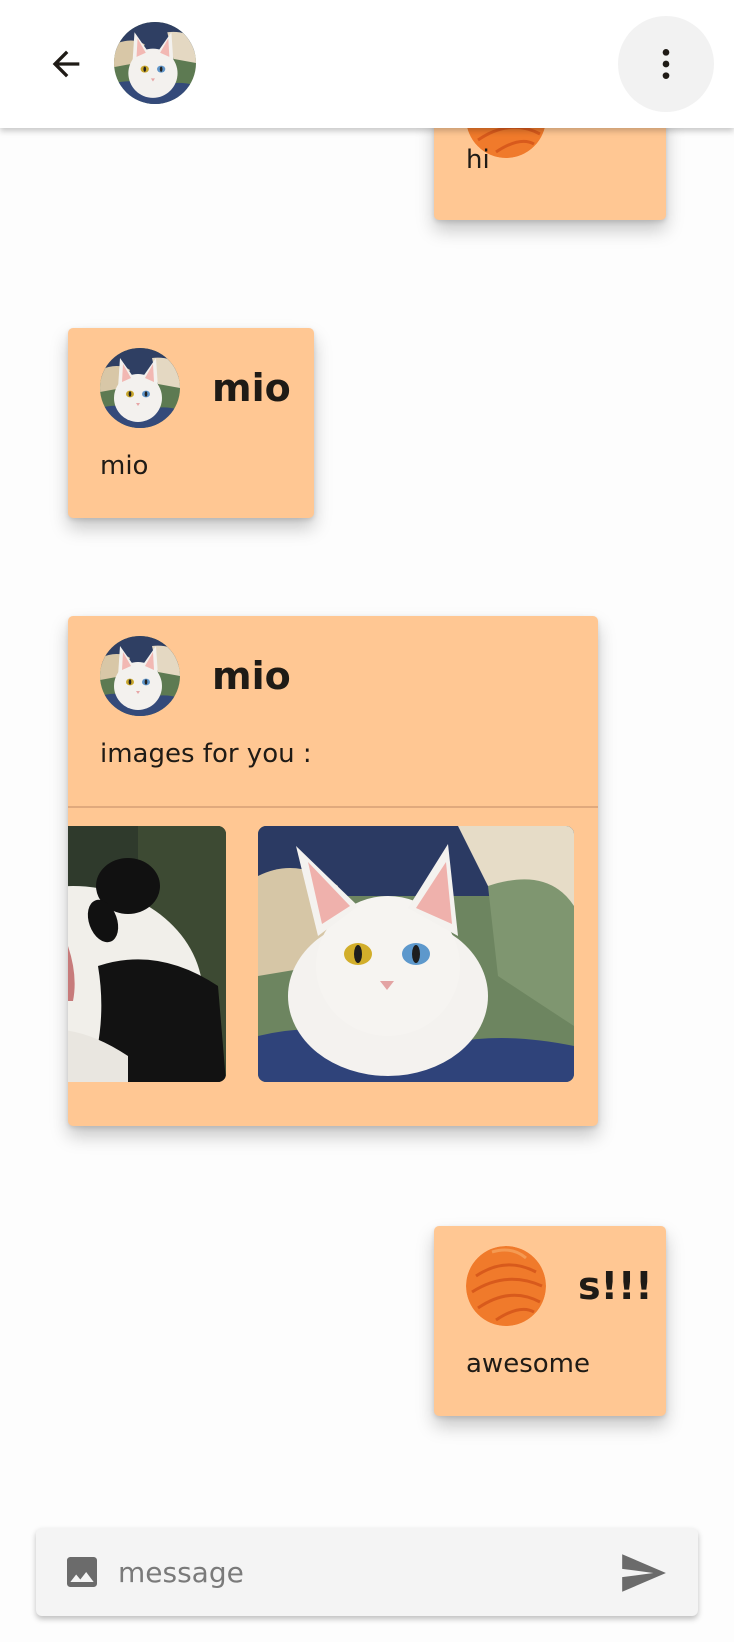 This screenshot has width=734, height=1642. I want to click on message-bubble: mio mio, so click(191, 423).